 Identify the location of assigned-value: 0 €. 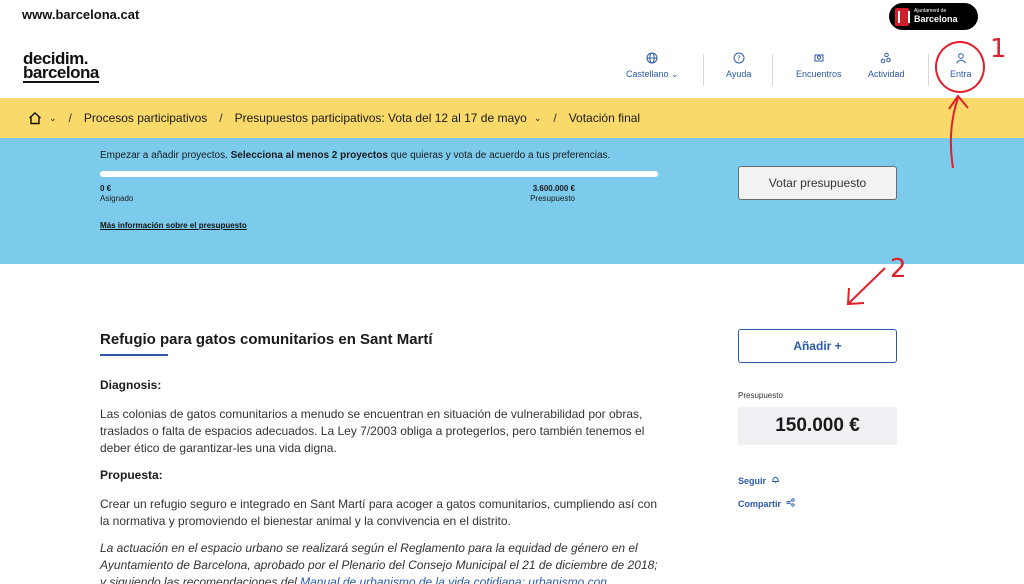
(106, 188).